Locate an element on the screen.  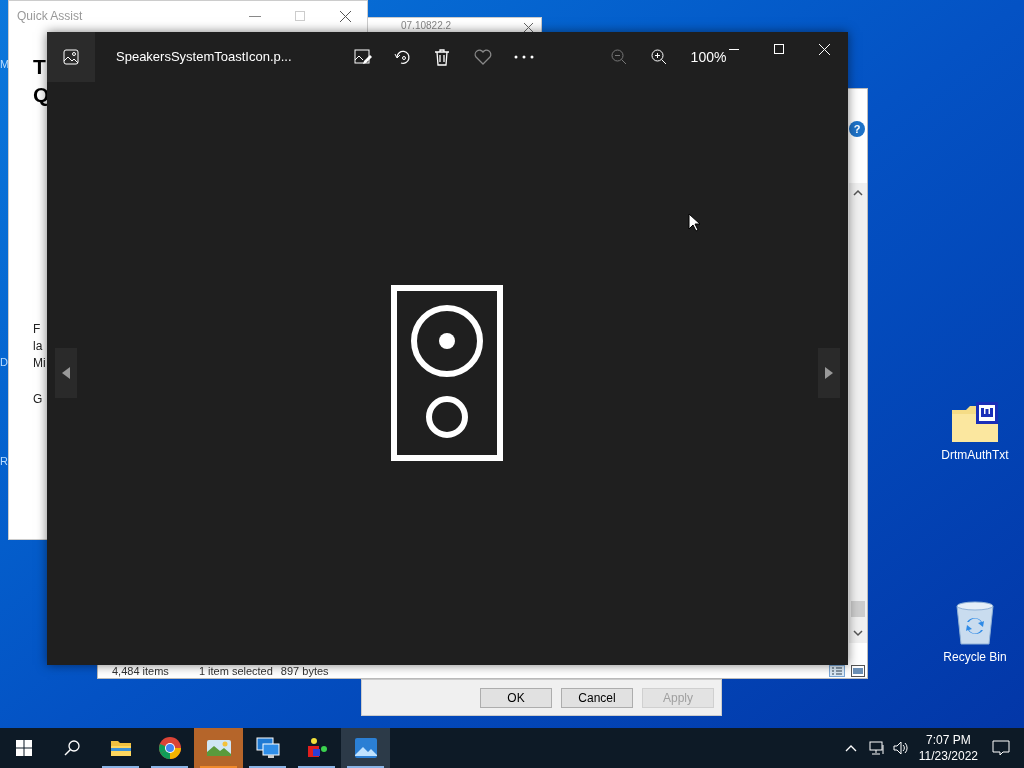
scrollbar-thumb is located at coordinates (858, 609).